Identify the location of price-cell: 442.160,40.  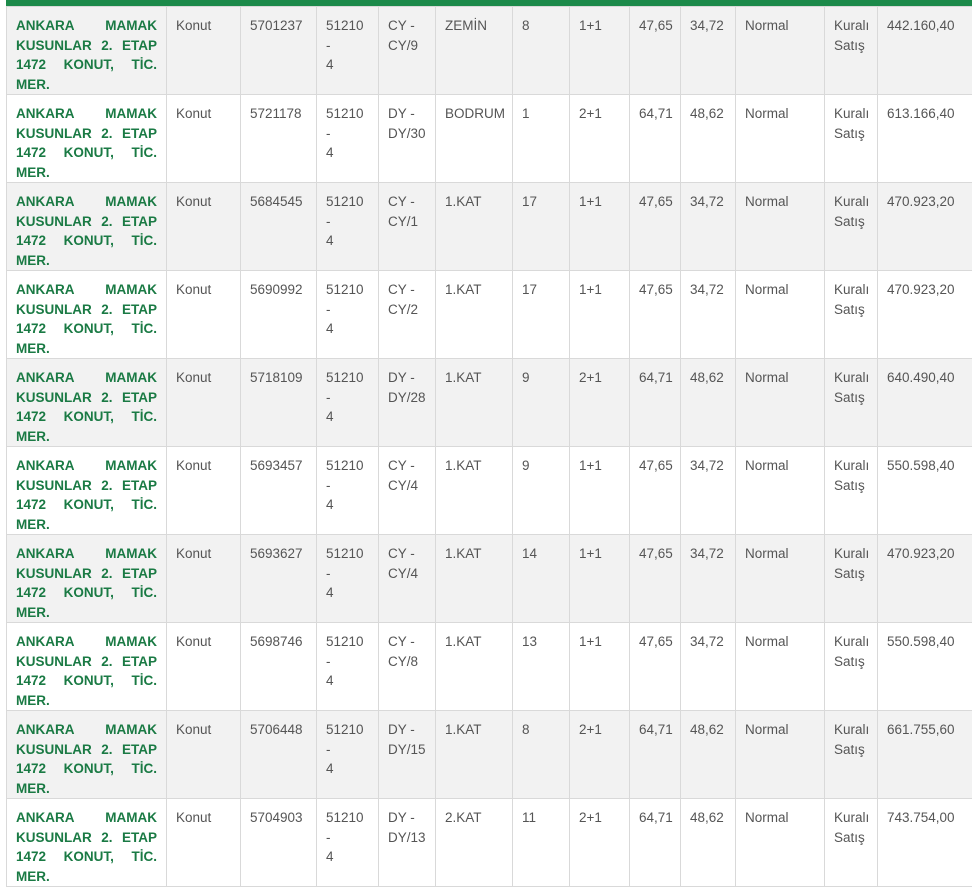
(925, 51).